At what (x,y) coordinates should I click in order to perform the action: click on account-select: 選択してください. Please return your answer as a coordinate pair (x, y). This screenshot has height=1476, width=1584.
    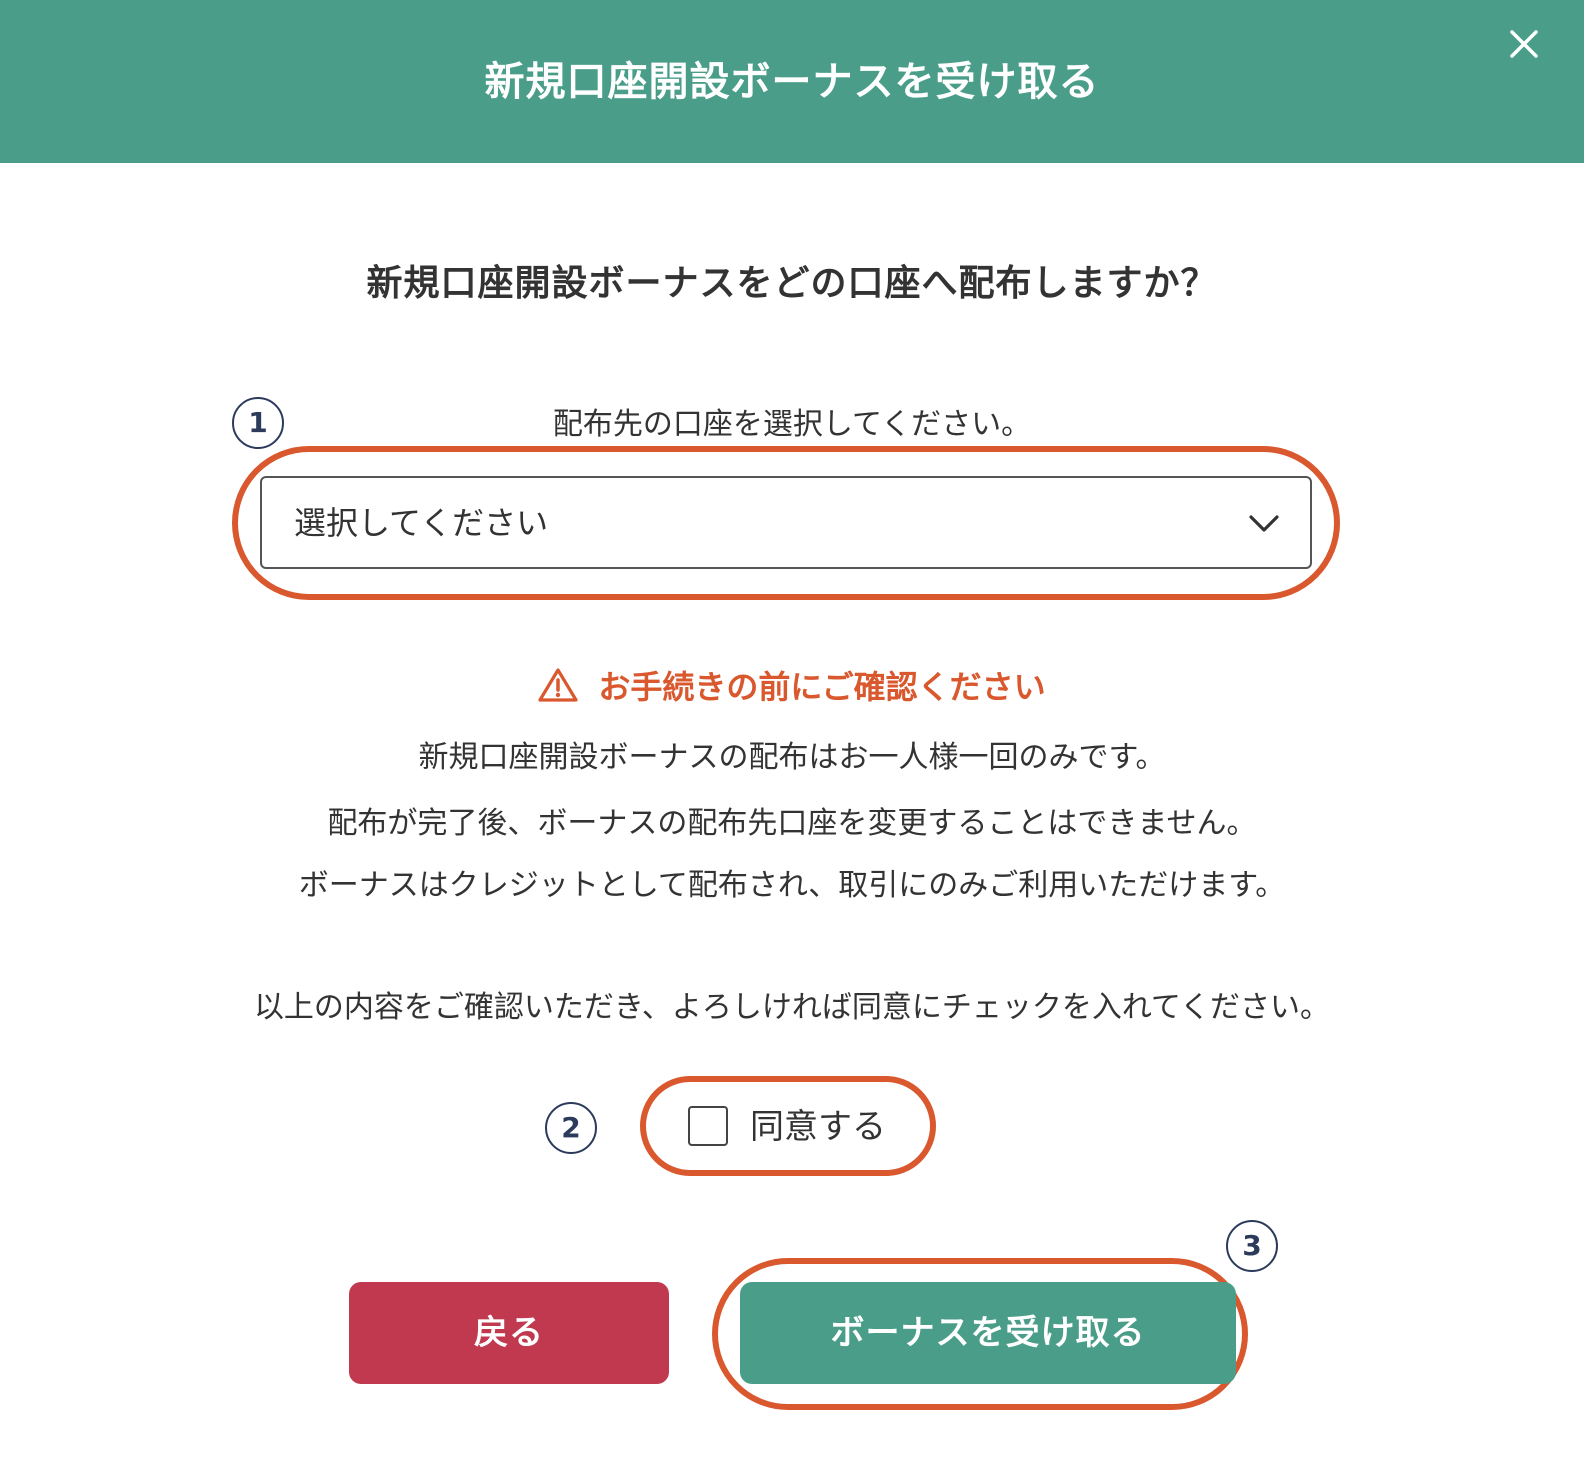
    Looking at the image, I should click on (786, 522).